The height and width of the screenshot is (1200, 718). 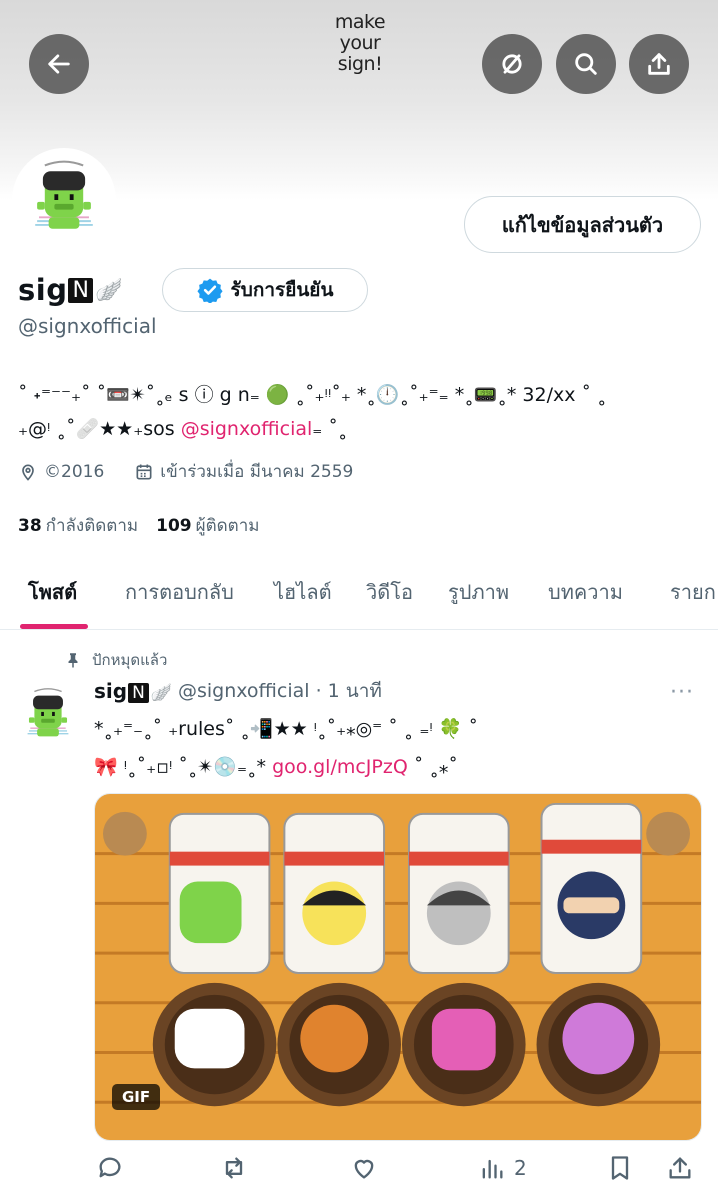 I want to click on tab-replies: การตอบกลับ, so click(x=179, y=592).